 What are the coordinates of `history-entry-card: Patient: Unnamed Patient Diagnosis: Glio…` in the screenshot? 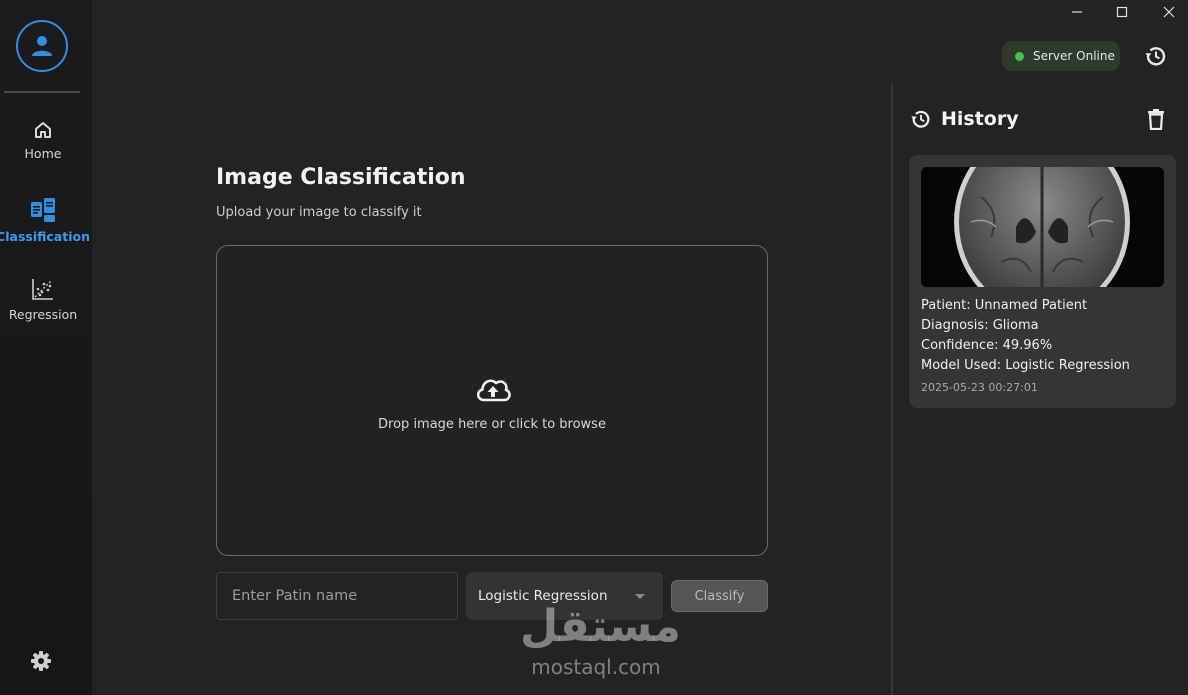 It's located at (1042, 281).